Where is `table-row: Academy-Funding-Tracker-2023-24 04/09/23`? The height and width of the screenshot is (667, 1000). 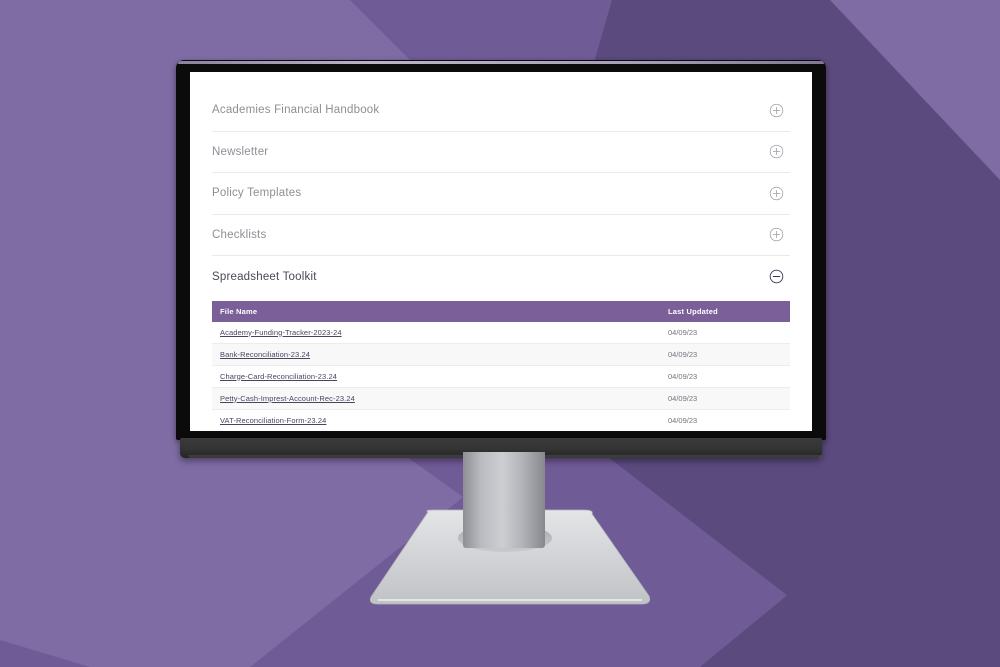
table-row: Academy-Funding-Tracker-2023-24 04/09/23 is located at coordinates (501, 332).